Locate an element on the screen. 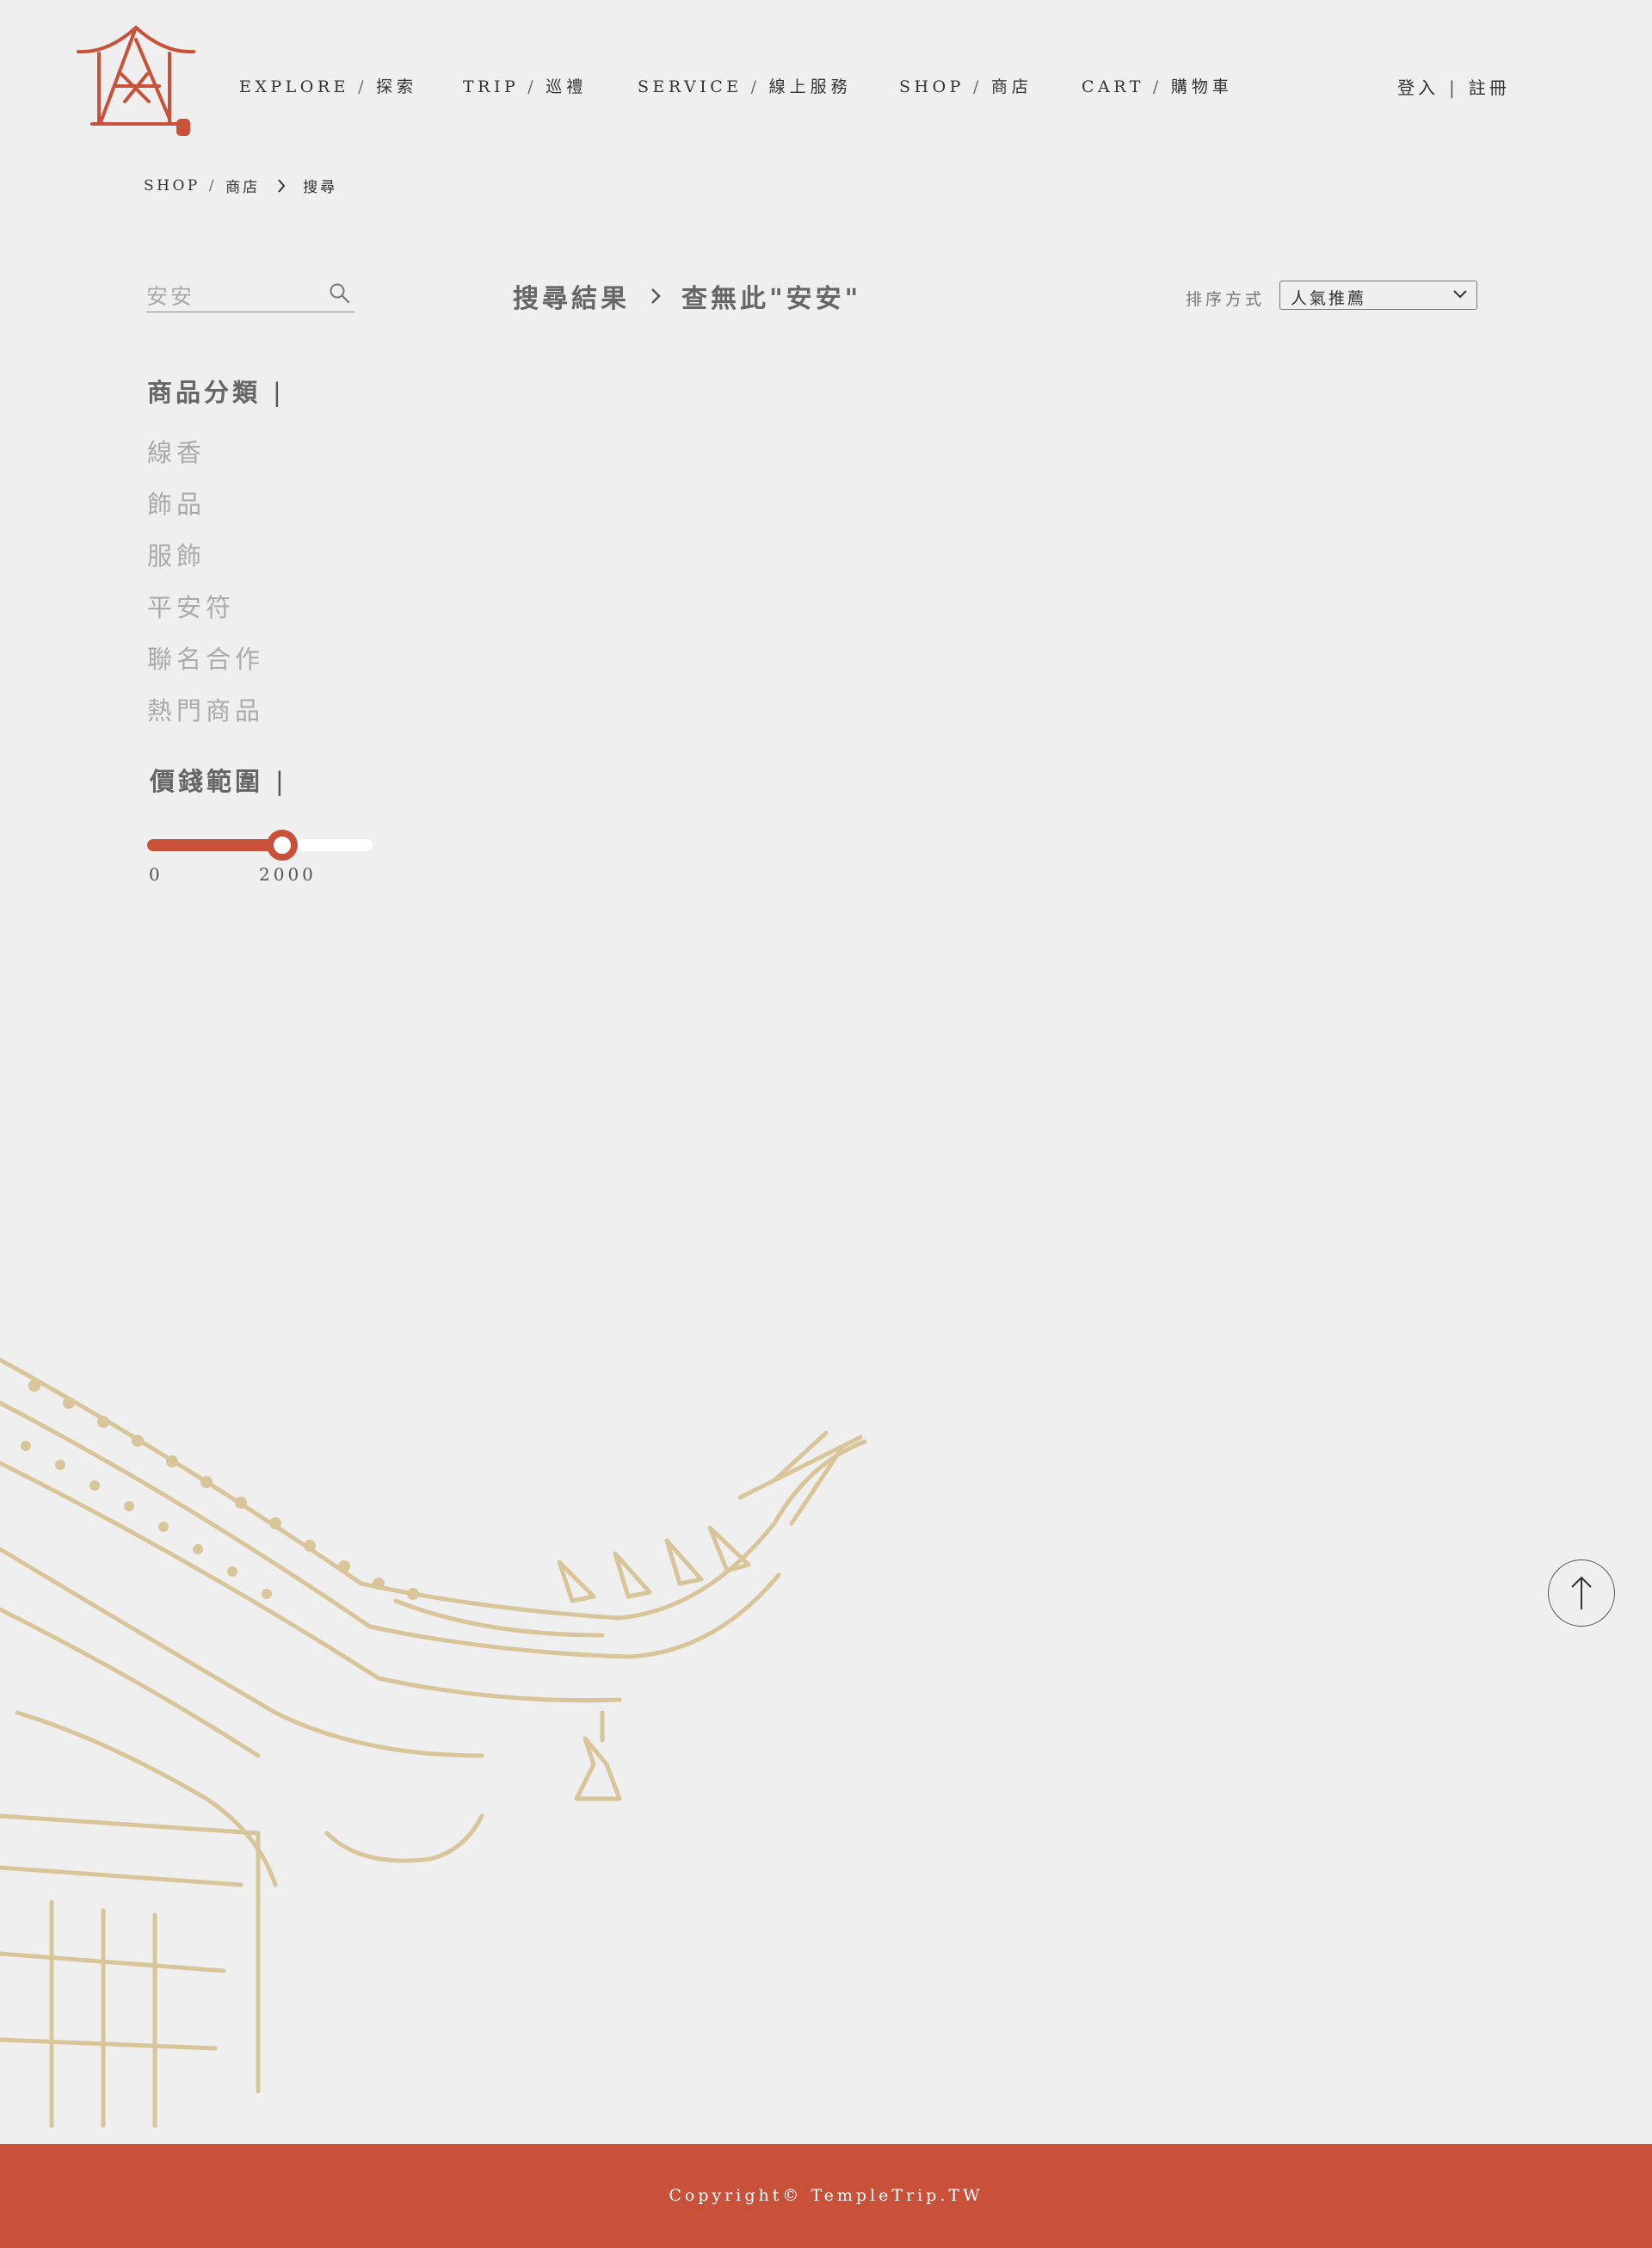 Image resolution: width=1652 pixels, height=2248 pixels. nav-label-zh: 購物車 is located at coordinates (1201, 86).